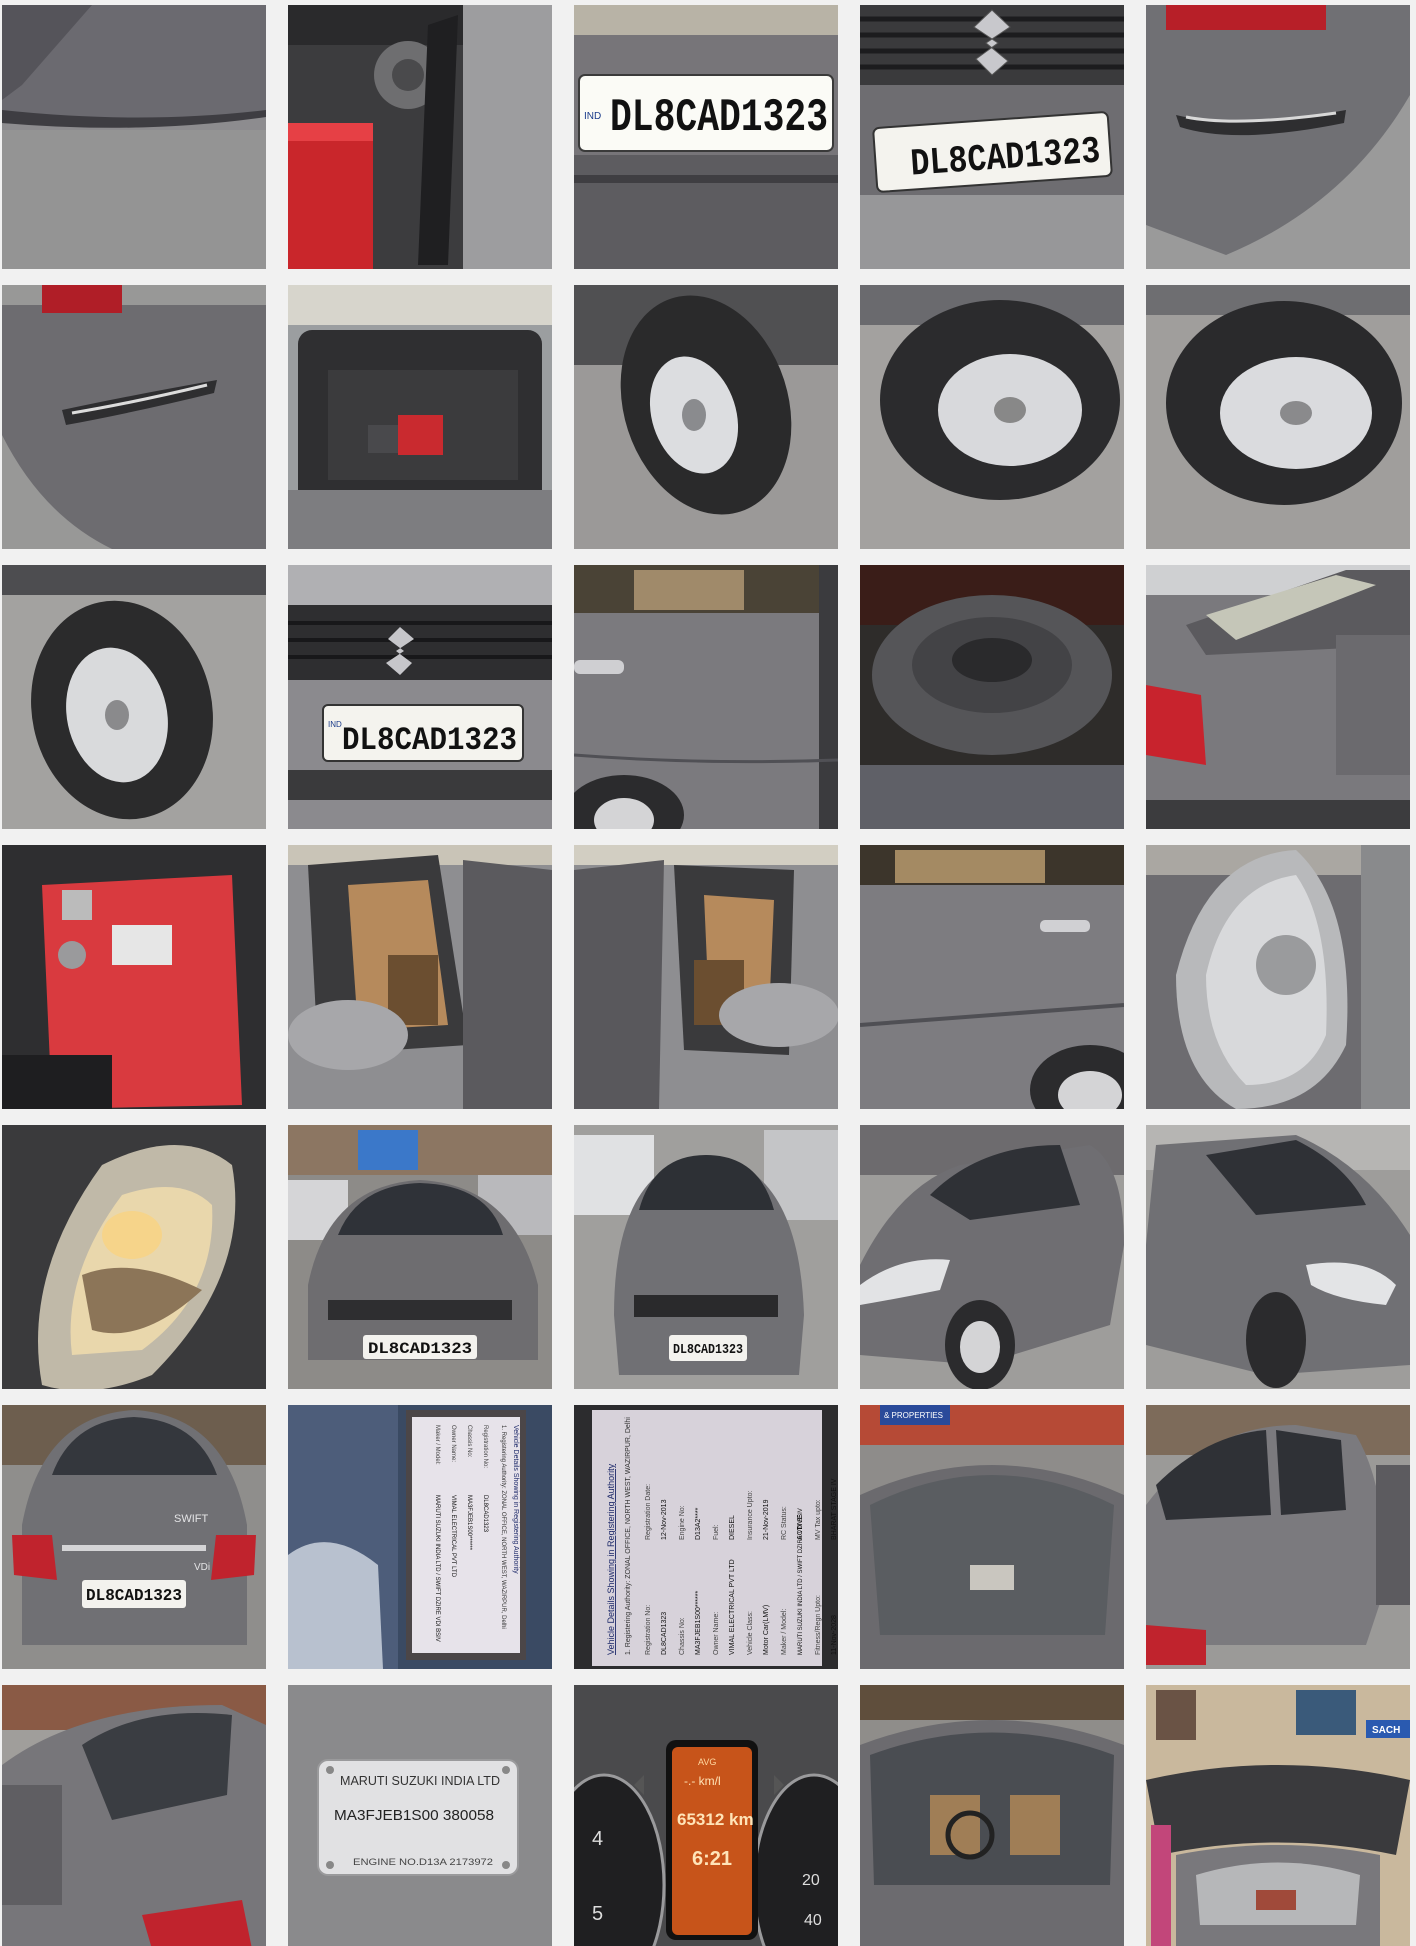 This screenshot has width=1416, height=1946. What do you see at coordinates (732, 1527) in the screenshot?
I see `registration-value: DIESEL` at bounding box center [732, 1527].